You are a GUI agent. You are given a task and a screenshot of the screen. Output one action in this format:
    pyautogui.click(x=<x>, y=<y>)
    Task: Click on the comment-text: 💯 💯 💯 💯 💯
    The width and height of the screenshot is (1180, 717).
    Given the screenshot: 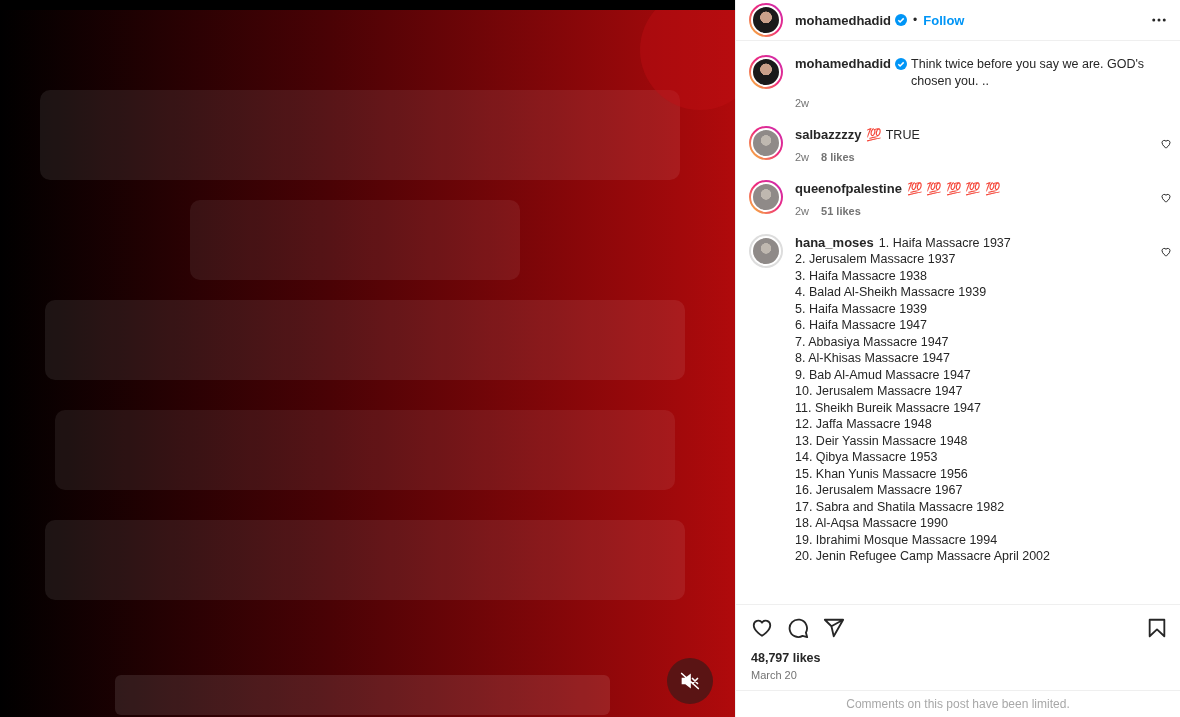 What is the action you would take?
    pyautogui.click(x=953, y=188)
    